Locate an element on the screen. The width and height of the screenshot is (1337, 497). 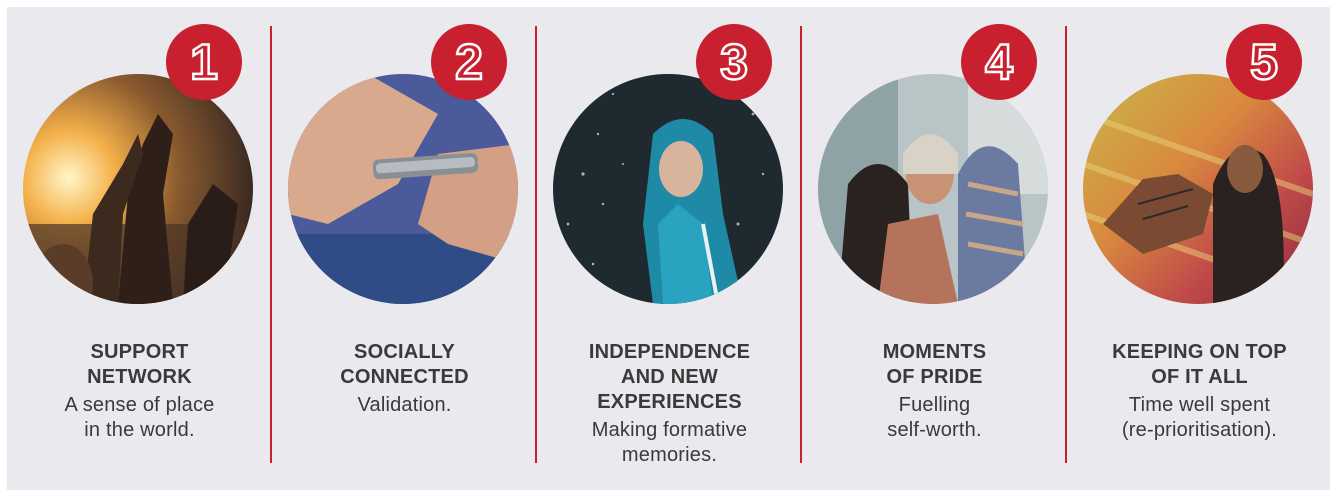
number-badge: 3 is located at coordinates (734, 62).